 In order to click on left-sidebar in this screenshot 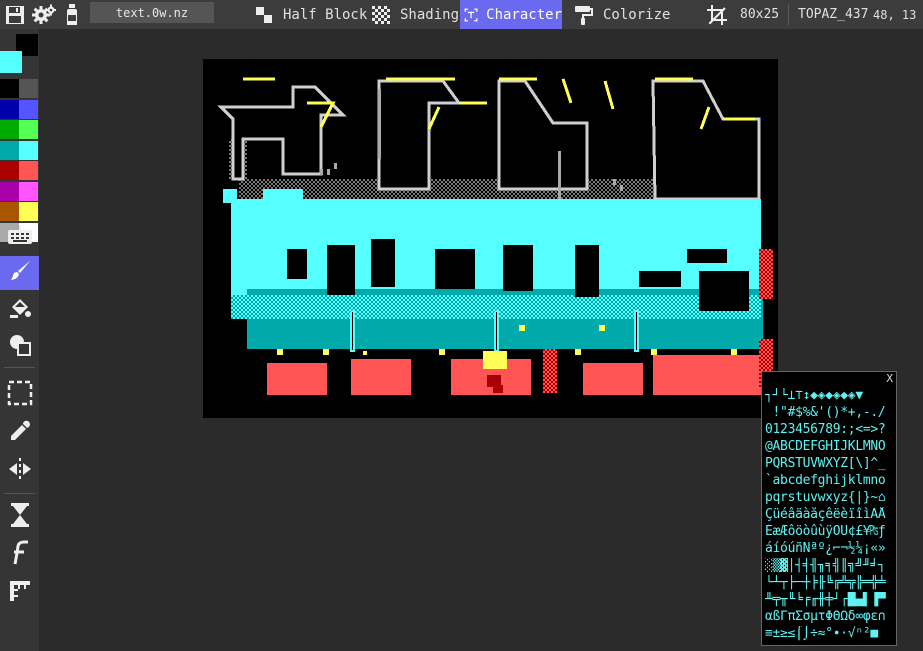, I will do `click(19, 340)`.